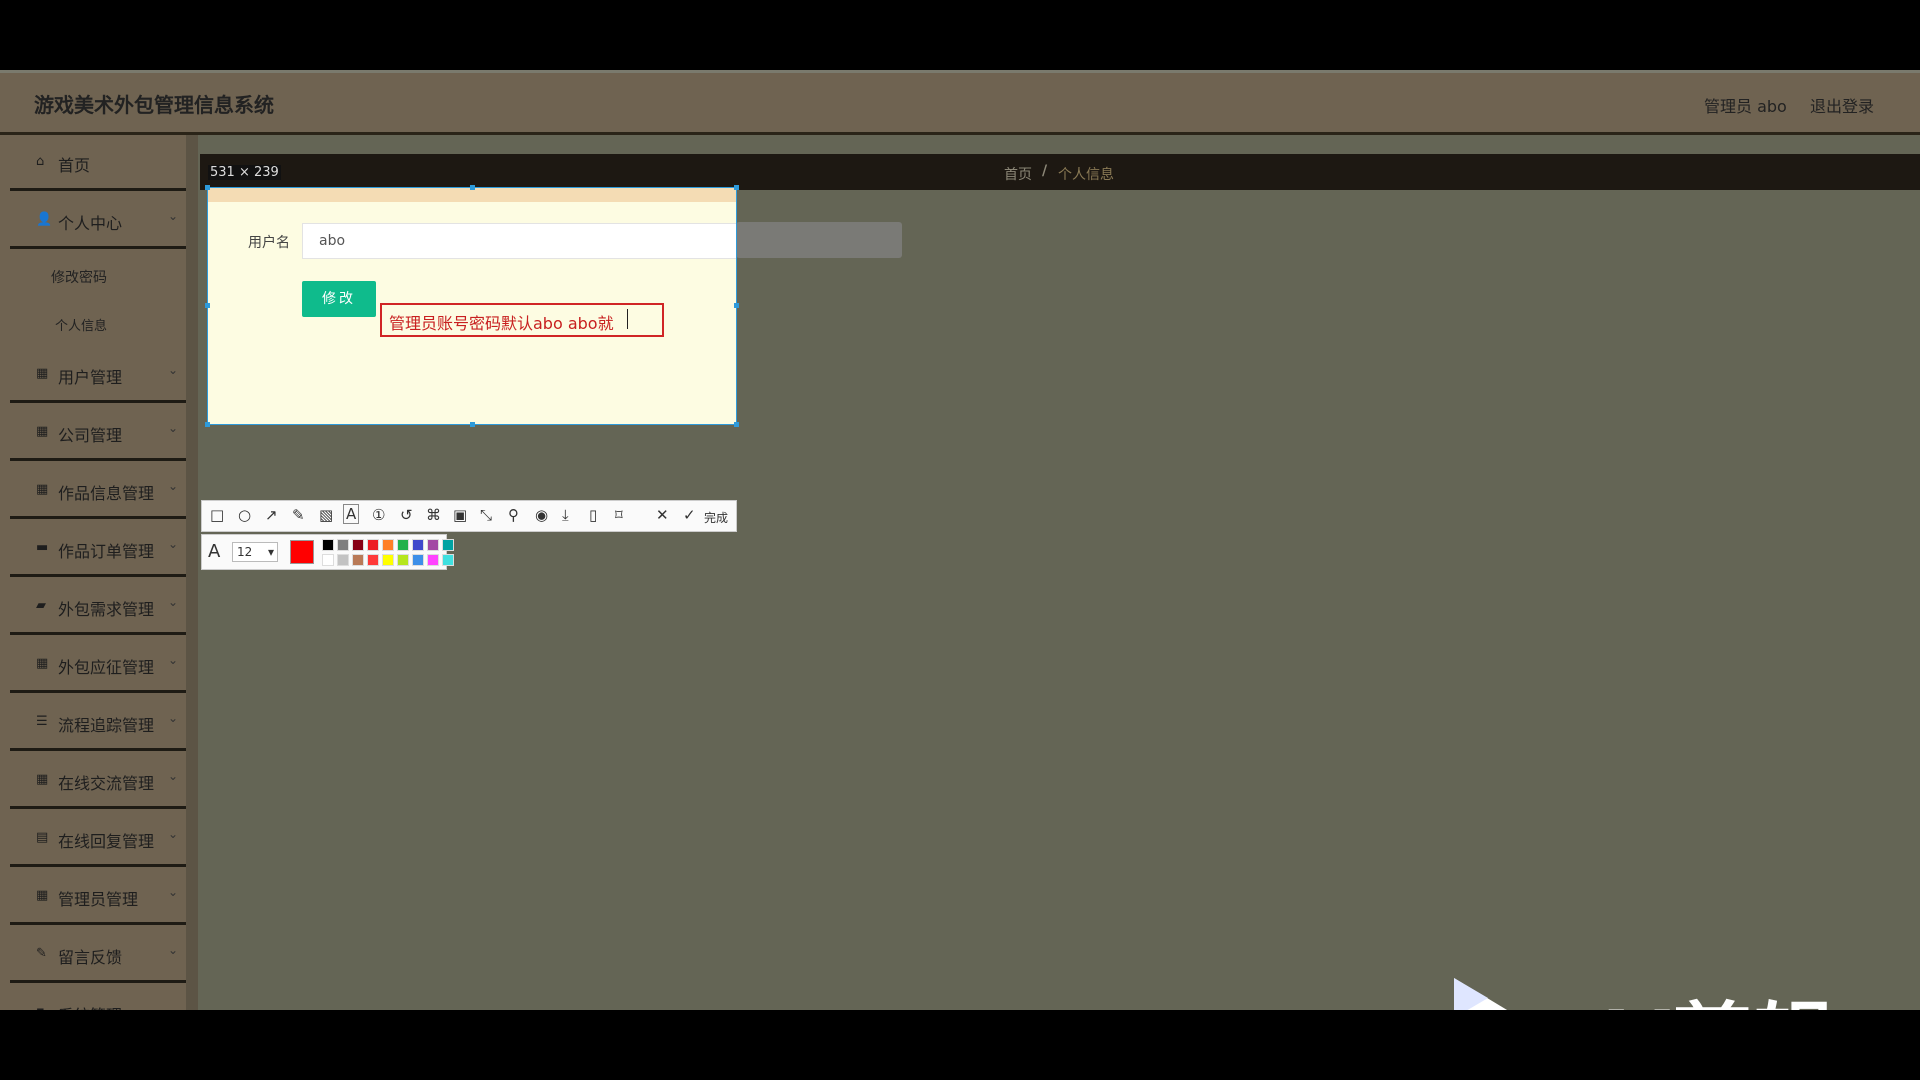  I want to click on mosaic-icon: ▧, so click(326, 515).